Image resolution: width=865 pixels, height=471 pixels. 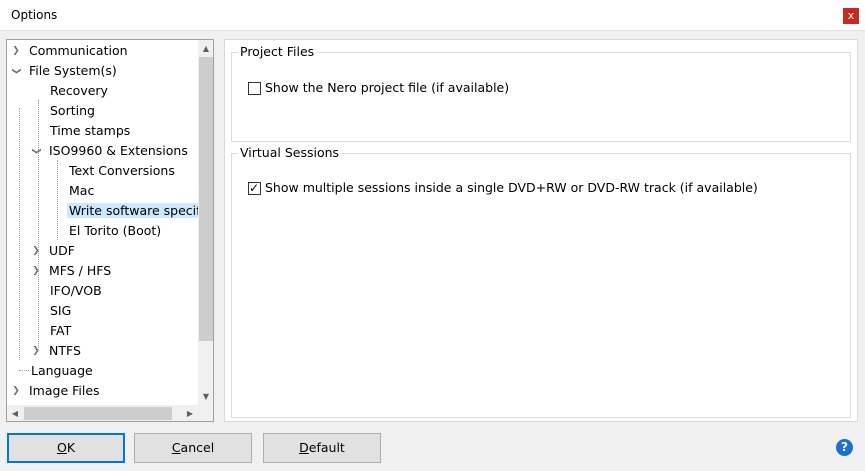 I want to click on tree-item-image-files: ❯ Image Files, so click(x=56, y=391).